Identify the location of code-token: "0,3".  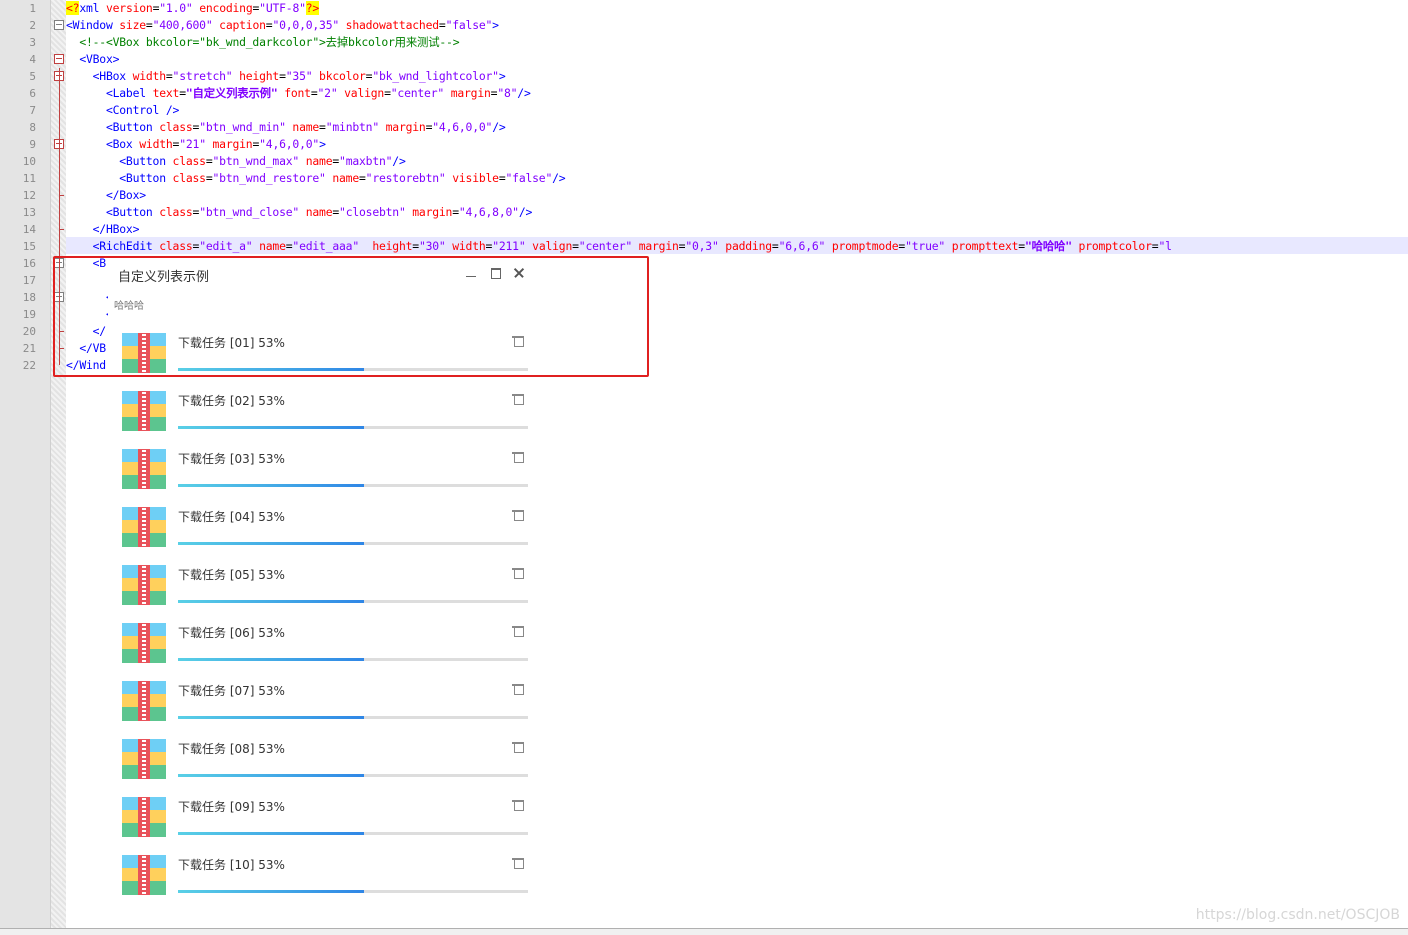
(702, 246).